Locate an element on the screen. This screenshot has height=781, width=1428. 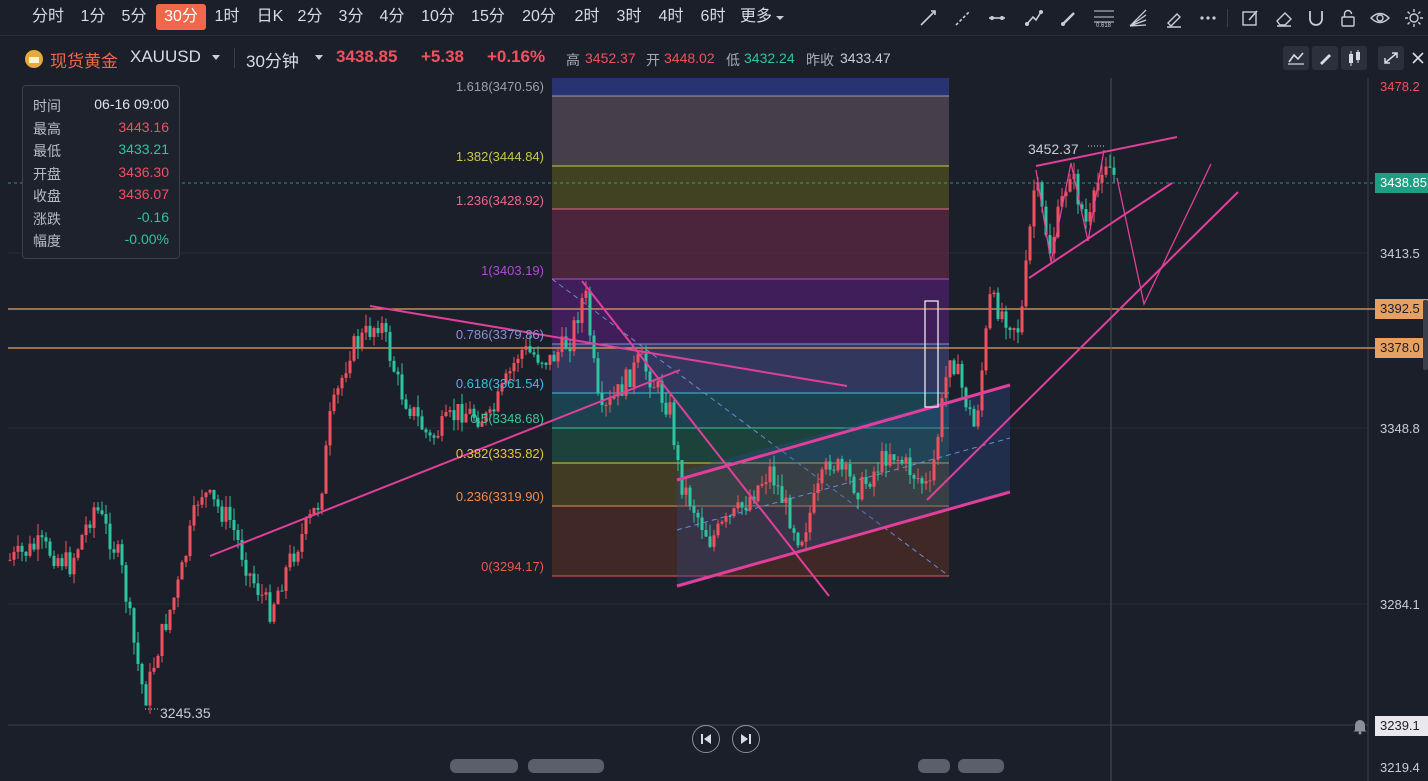
fib-zone-top is located at coordinates (750, 87).